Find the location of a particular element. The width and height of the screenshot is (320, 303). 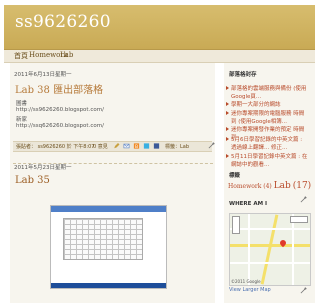

svg-text: B is located at coordinates (136, 146).